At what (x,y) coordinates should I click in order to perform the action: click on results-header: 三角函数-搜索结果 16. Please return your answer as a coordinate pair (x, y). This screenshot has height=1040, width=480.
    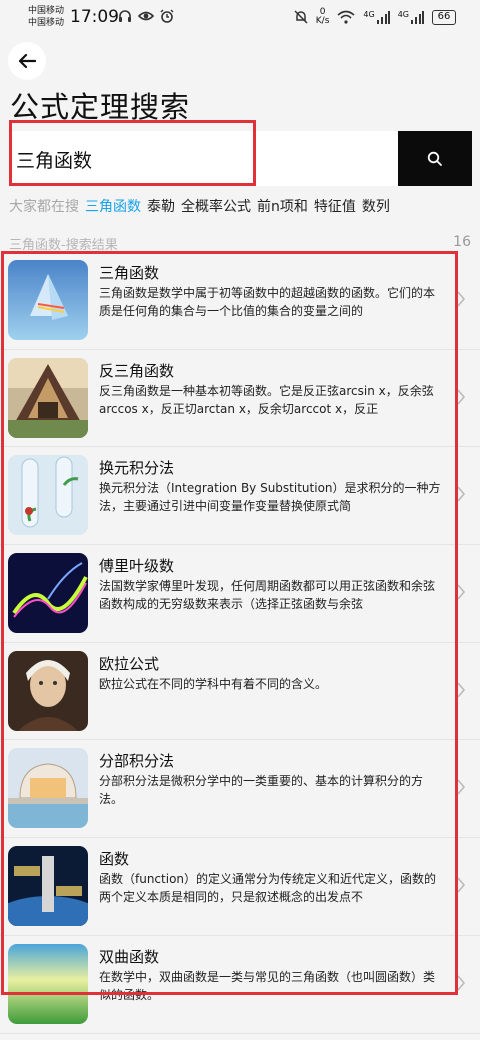
    Looking at the image, I should click on (240, 243).